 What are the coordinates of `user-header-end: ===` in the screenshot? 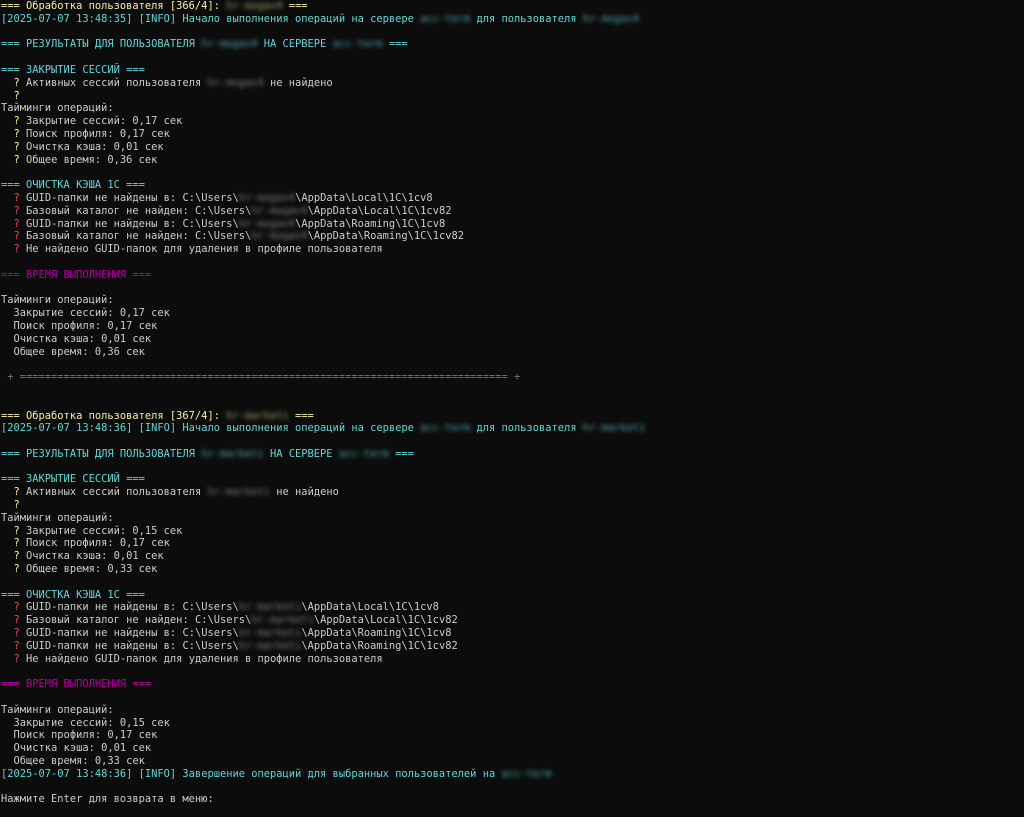 It's located at (301, 415).